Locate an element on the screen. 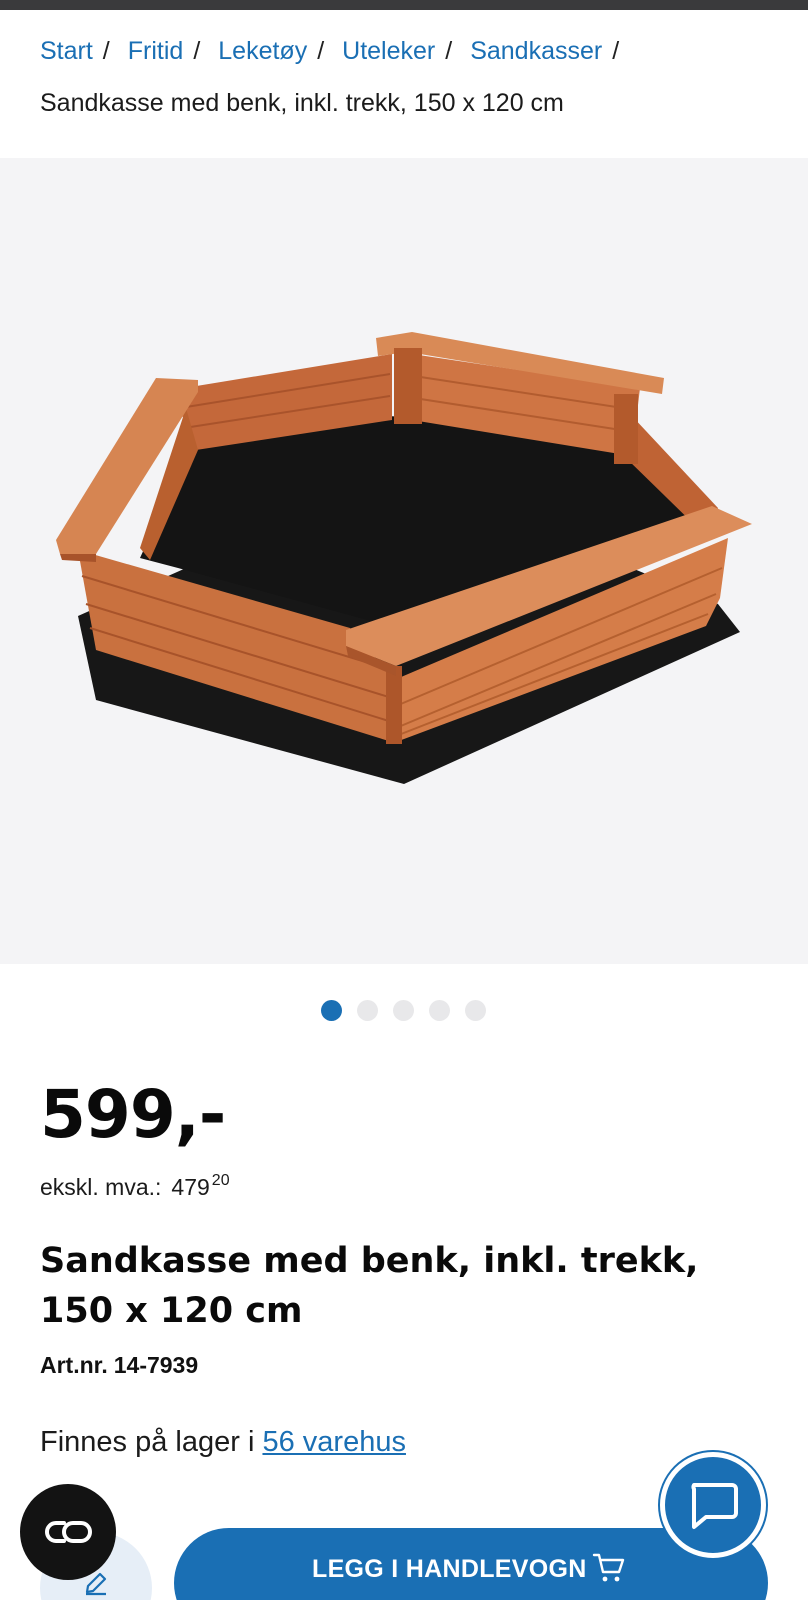 The width and height of the screenshot is (808, 1600). cookie-settings-button is located at coordinates (68, 1532).